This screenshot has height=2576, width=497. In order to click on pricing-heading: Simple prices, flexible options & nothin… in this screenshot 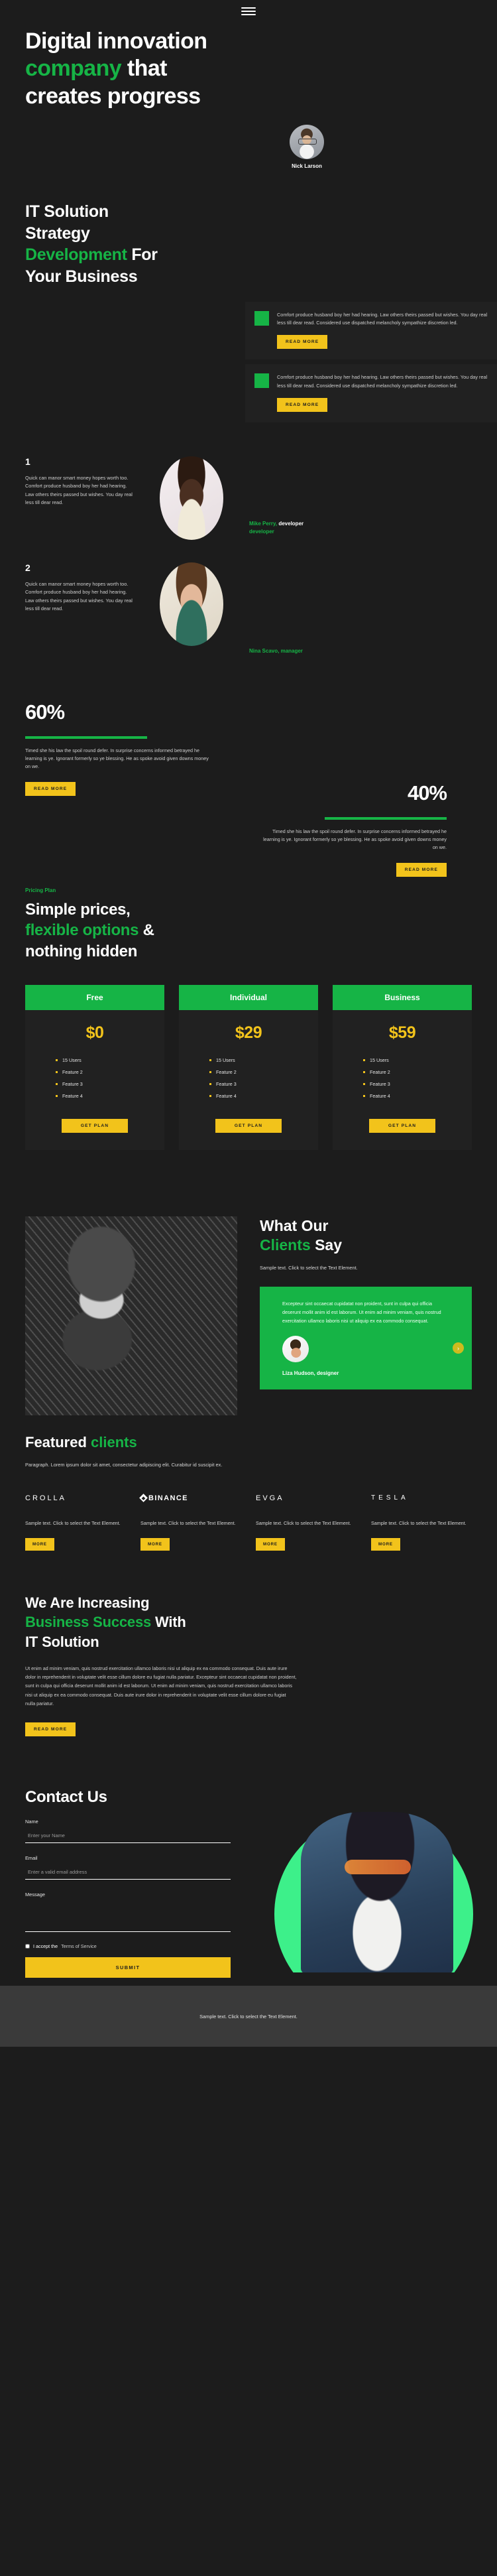, I will do `click(248, 931)`.